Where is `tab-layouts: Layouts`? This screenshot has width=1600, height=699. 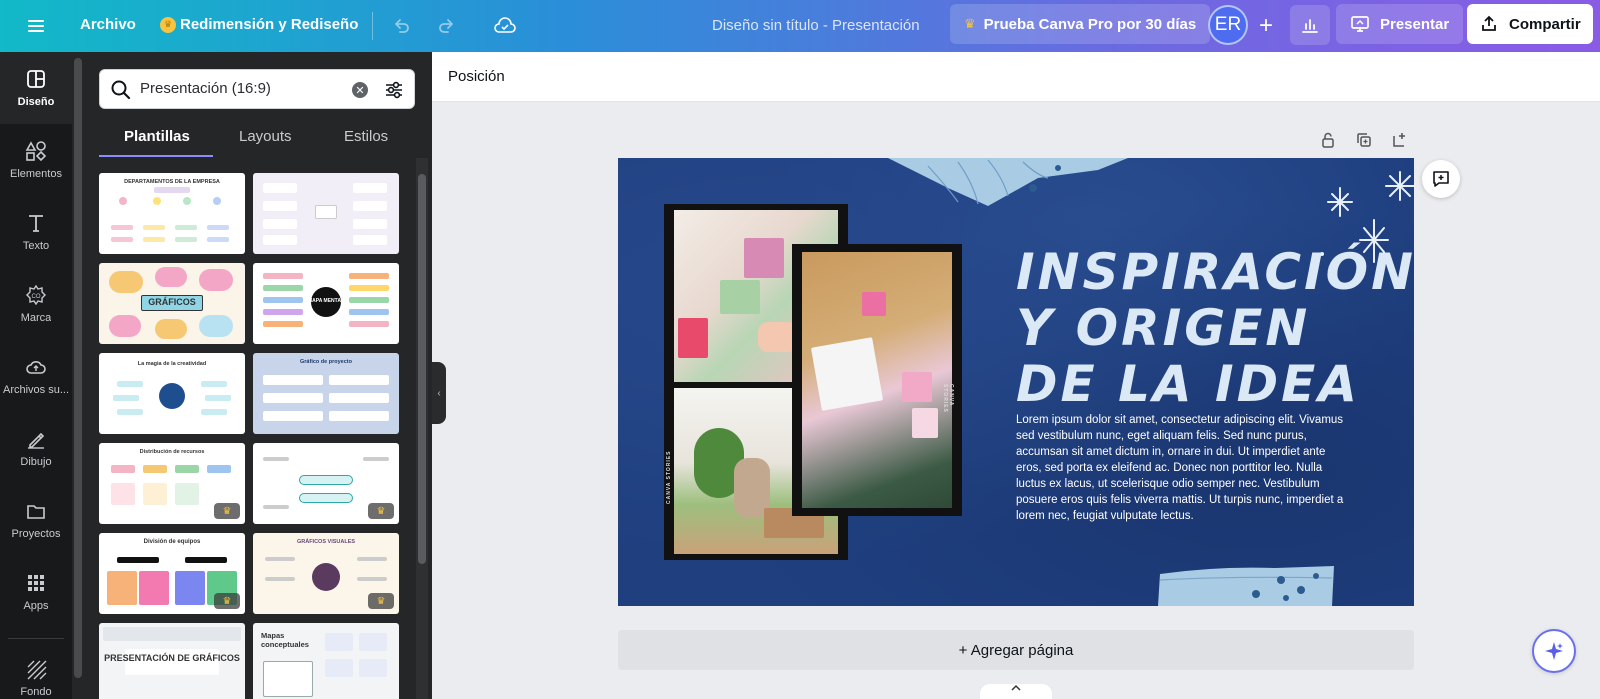 tab-layouts: Layouts is located at coordinates (265, 136).